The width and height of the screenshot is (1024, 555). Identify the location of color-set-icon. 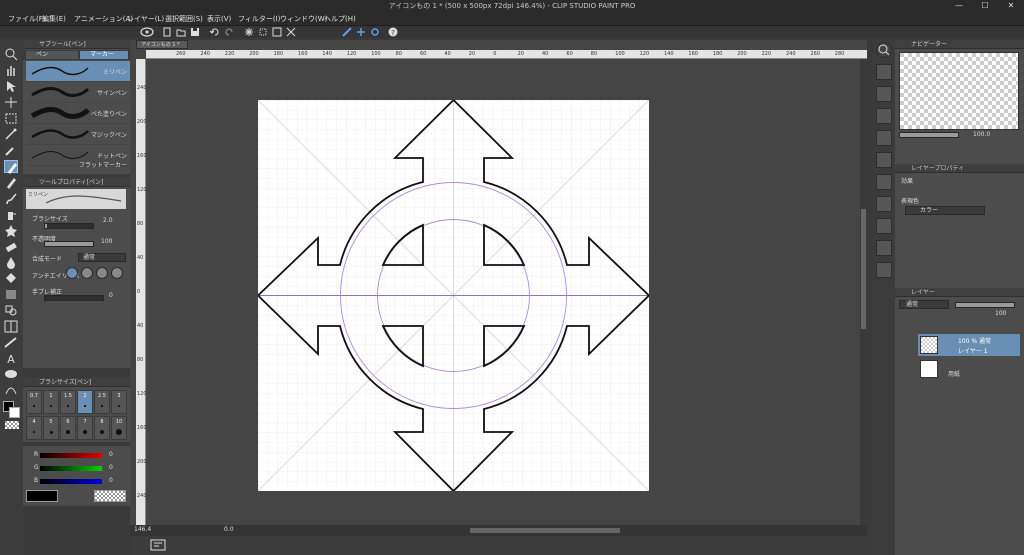
(884, 94).